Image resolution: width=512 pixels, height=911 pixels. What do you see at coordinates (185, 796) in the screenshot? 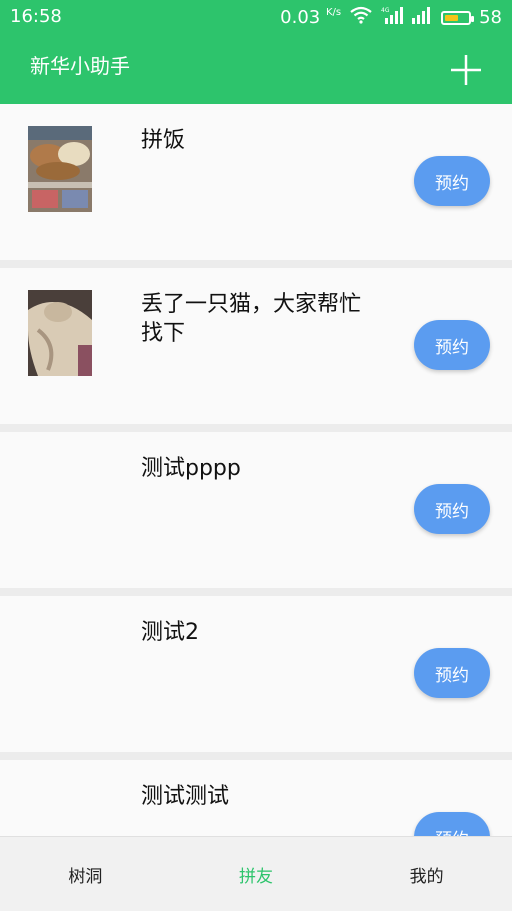
I see `post-title: 测试测试` at bounding box center [185, 796].